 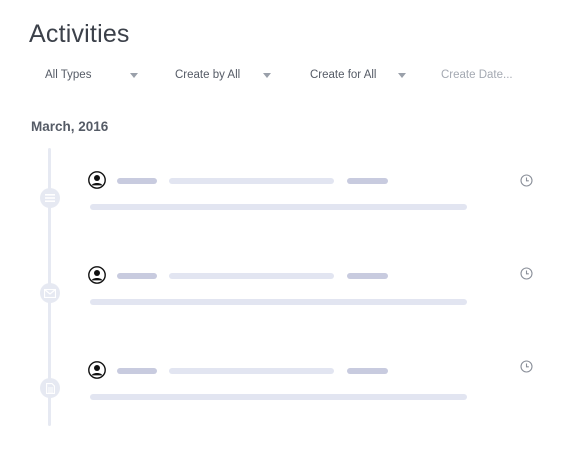 I want to click on type-filter-label: All Types, so click(x=68, y=75).